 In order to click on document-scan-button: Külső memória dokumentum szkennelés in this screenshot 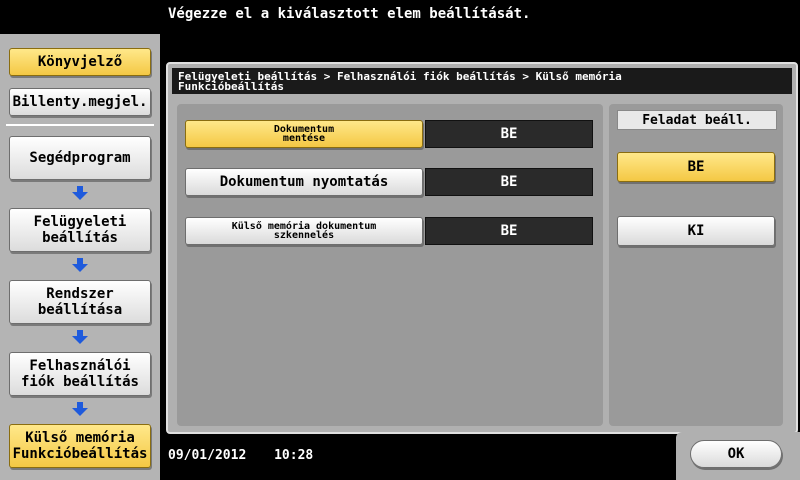, I will do `click(304, 231)`.